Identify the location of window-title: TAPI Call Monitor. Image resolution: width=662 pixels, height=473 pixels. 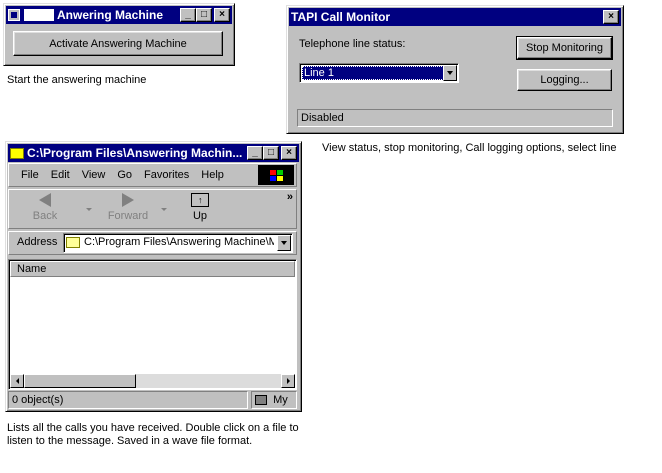
(341, 17).